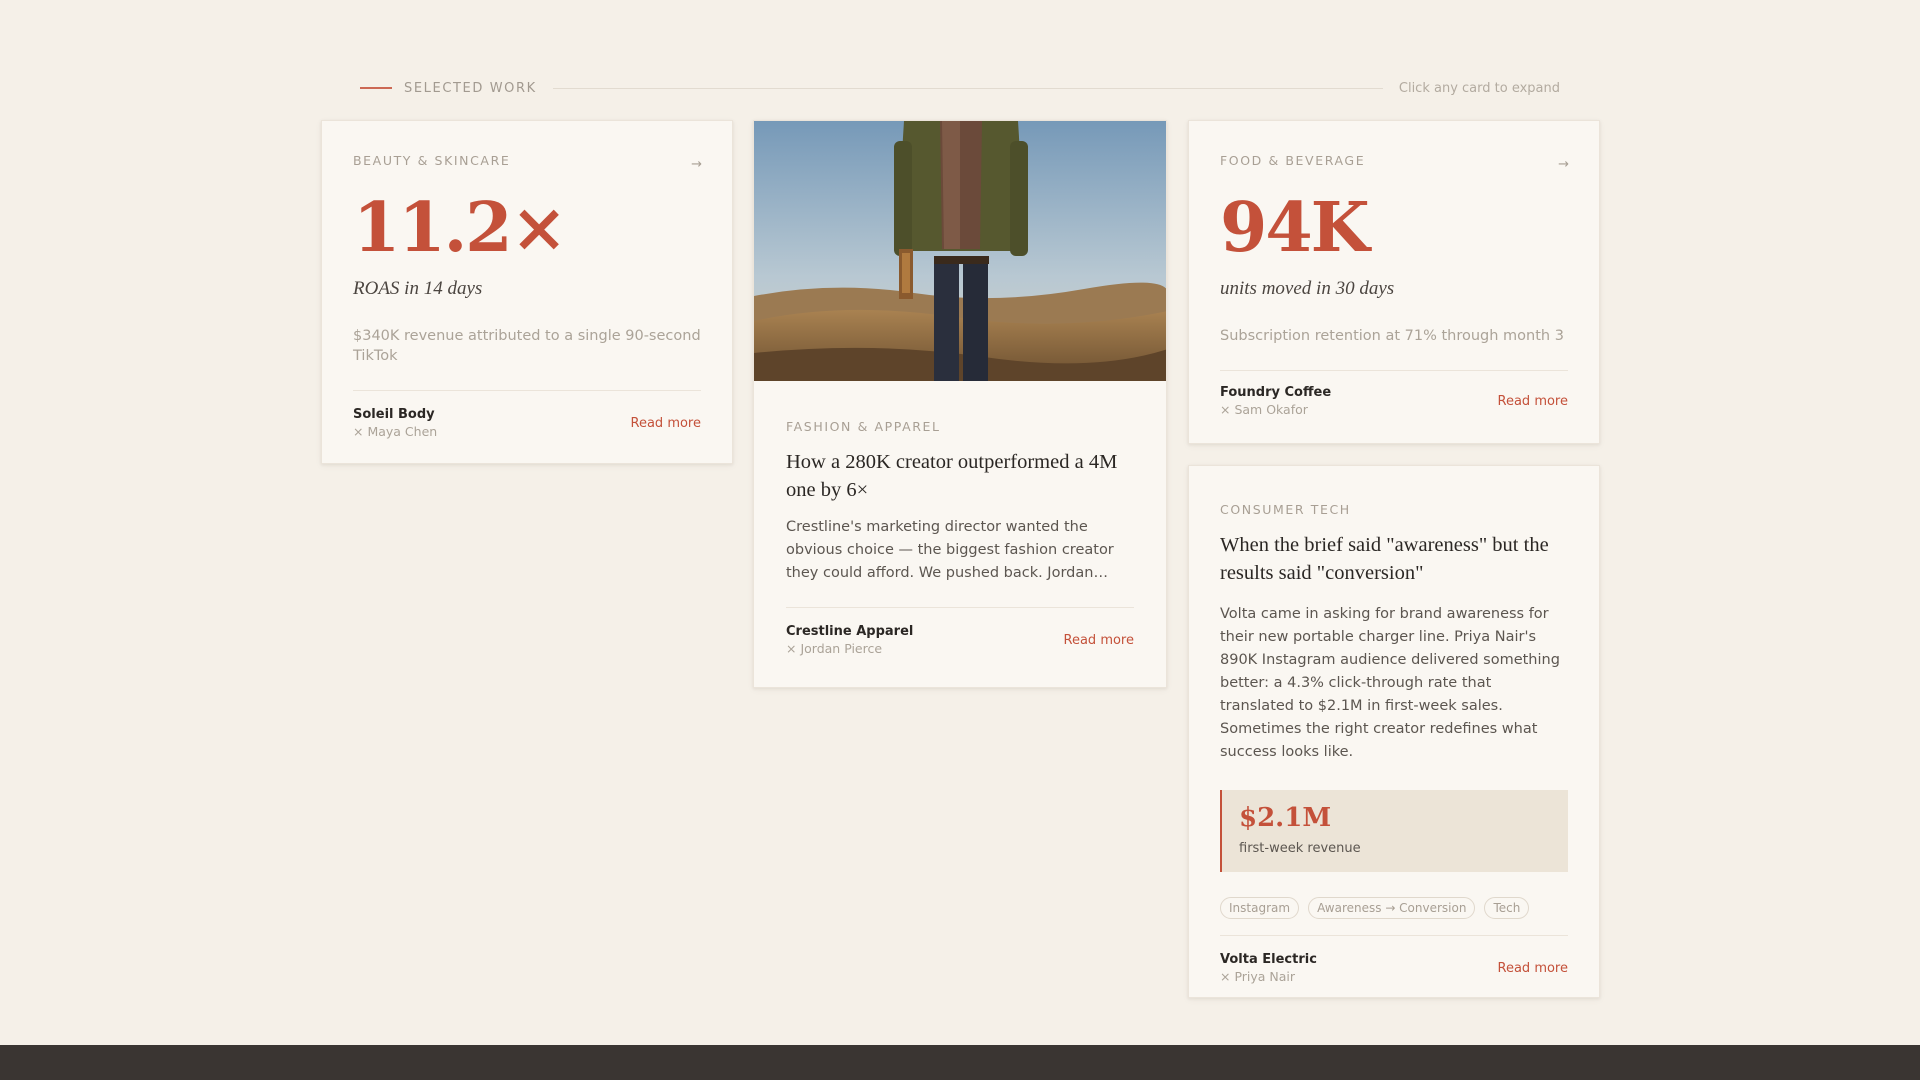 Image resolution: width=1920 pixels, height=1080 pixels. What do you see at coordinates (849, 640) in the screenshot?
I see `card-client-info: Crestline Apparel × Jordan Pierce` at bounding box center [849, 640].